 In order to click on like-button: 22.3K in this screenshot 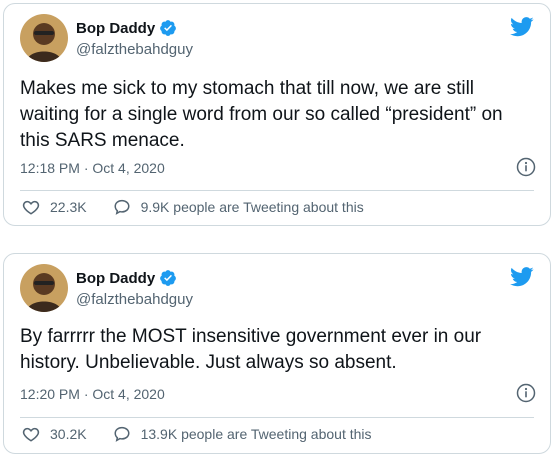, I will do `click(54, 207)`.